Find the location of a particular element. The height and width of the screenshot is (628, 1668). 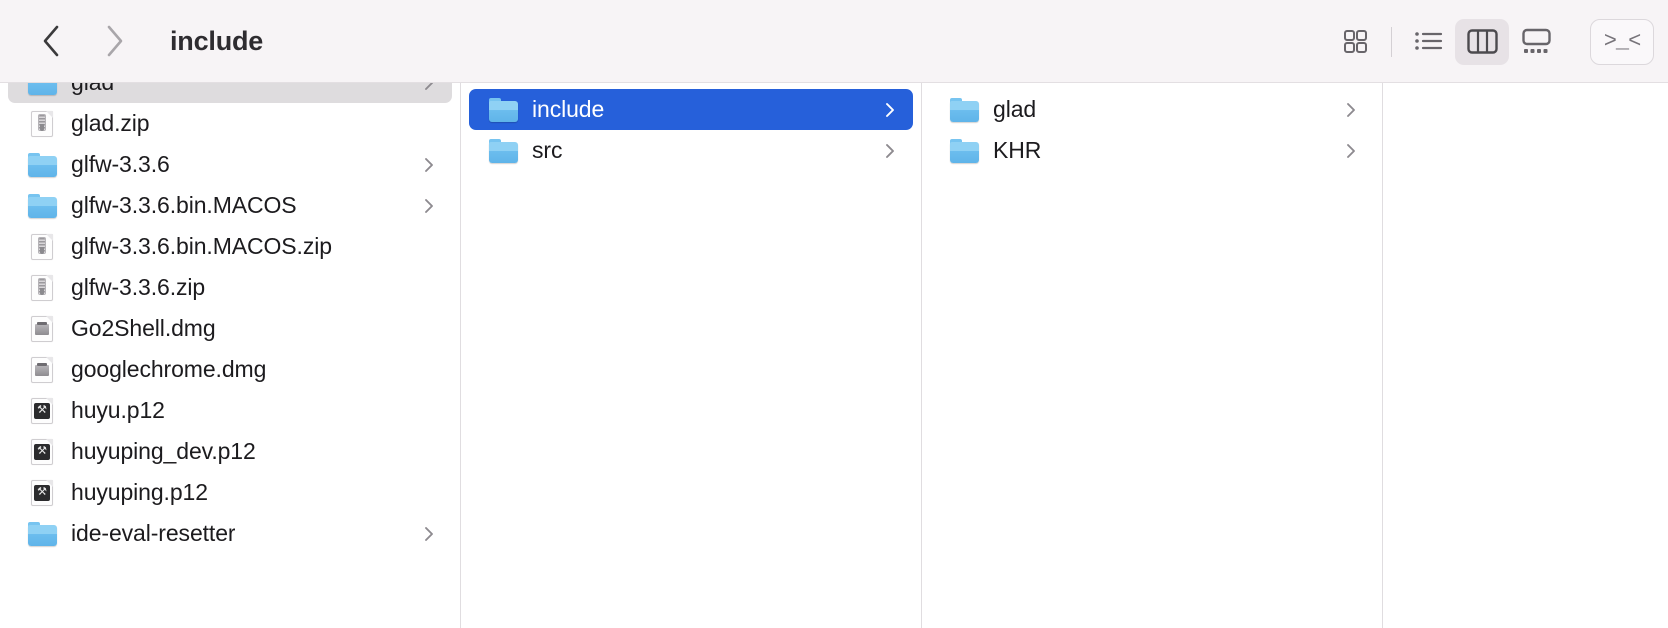

list-item-label: glfw-3.3.6.bin.MACOS is located at coordinates (184, 205).